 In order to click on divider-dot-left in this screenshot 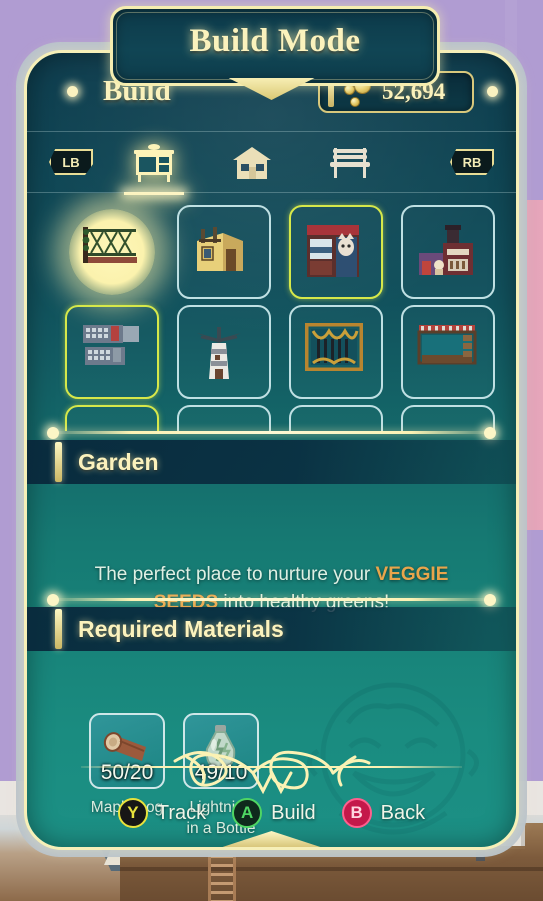, I will do `click(53, 432)`.